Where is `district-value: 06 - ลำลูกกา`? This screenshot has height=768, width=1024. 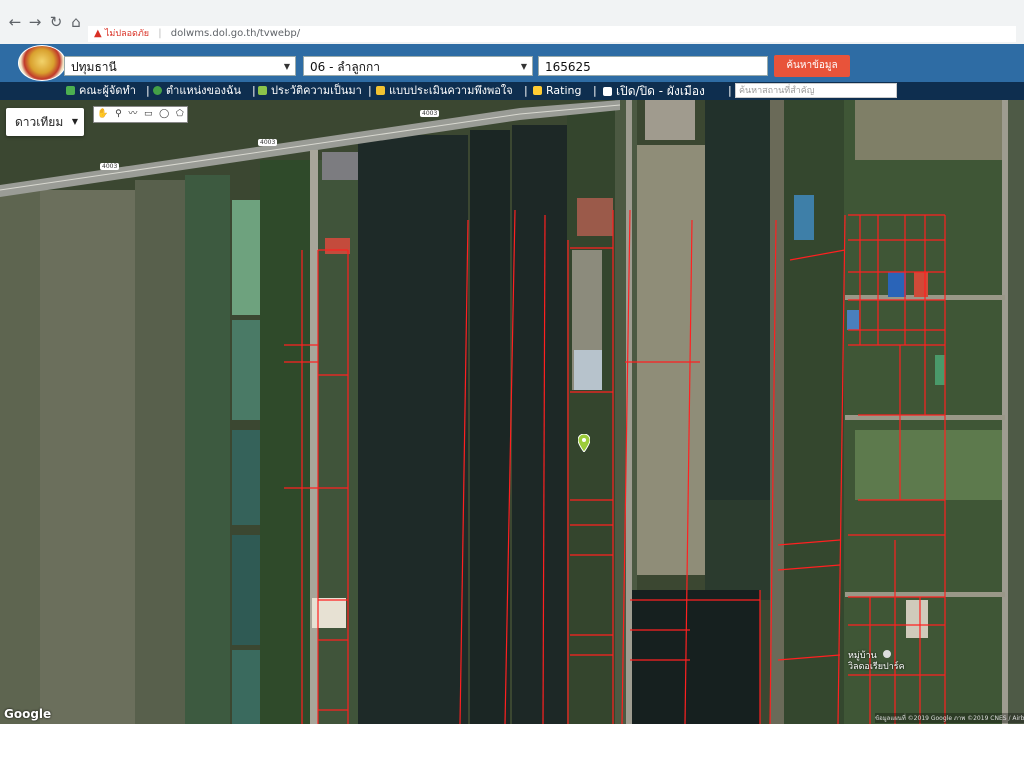
district-value: 06 - ลำลูกกา is located at coordinates (345, 67).